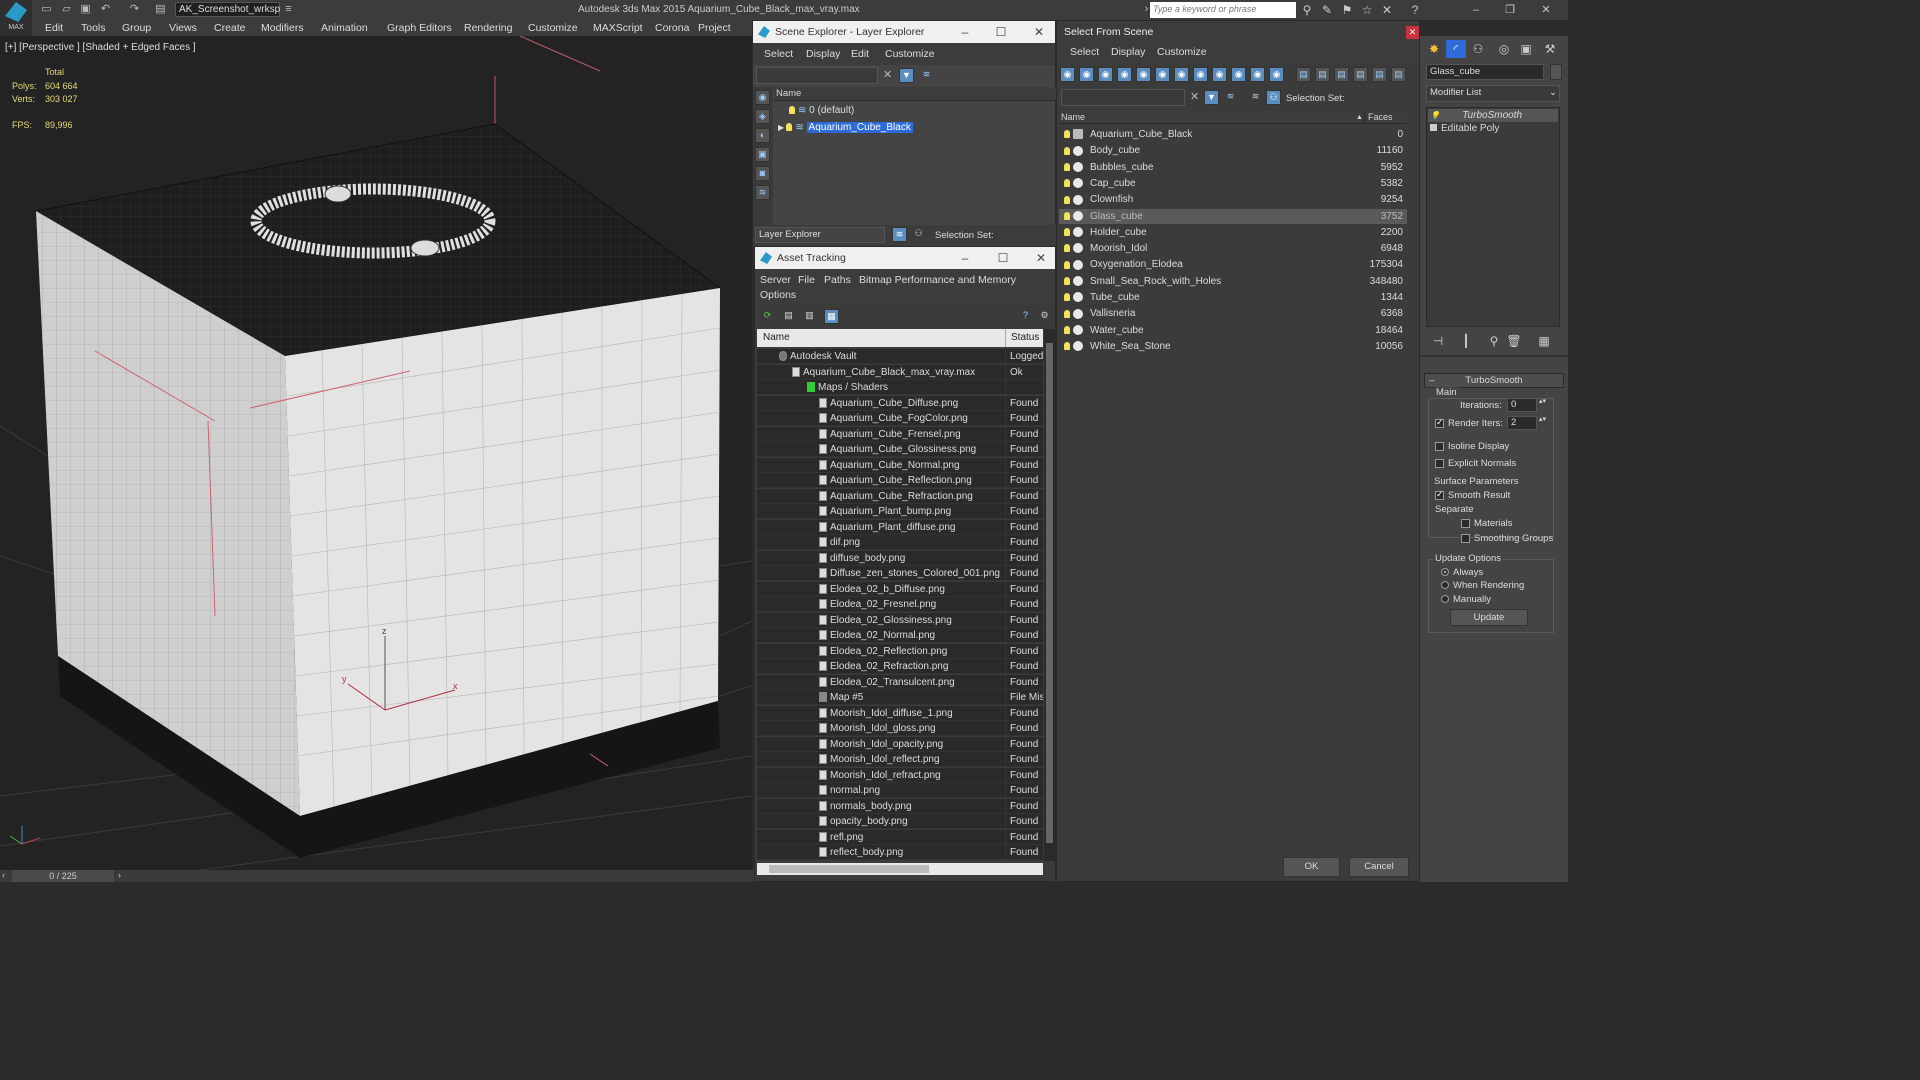  Describe the element at coordinates (899, 234) in the screenshot. I see `layer-mode-icon: ≋` at that location.